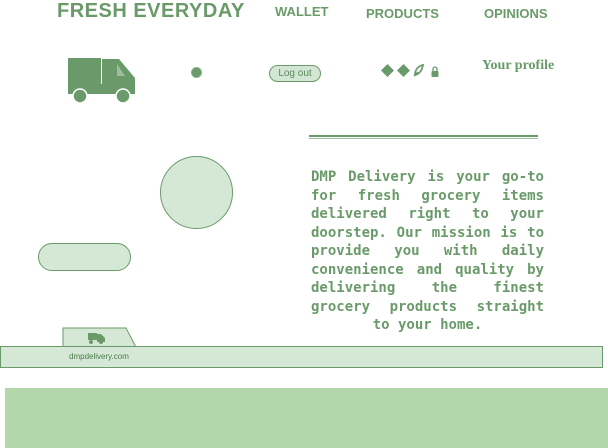 The width and height of the screenshot is (608, 448). I want to click on section-divider, so click(423, 137).